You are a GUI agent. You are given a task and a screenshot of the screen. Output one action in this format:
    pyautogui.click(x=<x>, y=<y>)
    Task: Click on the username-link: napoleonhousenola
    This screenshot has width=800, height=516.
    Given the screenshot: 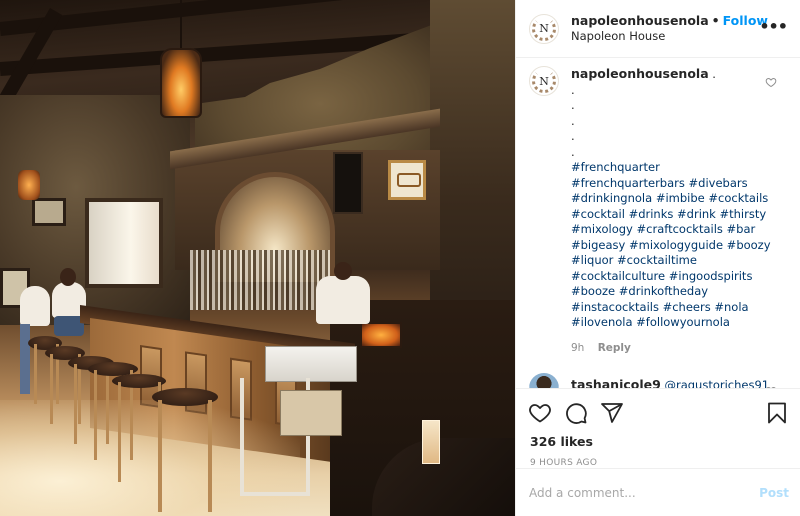 What is the action you would take?
    pyautogui.click(x=640, y=20)
    